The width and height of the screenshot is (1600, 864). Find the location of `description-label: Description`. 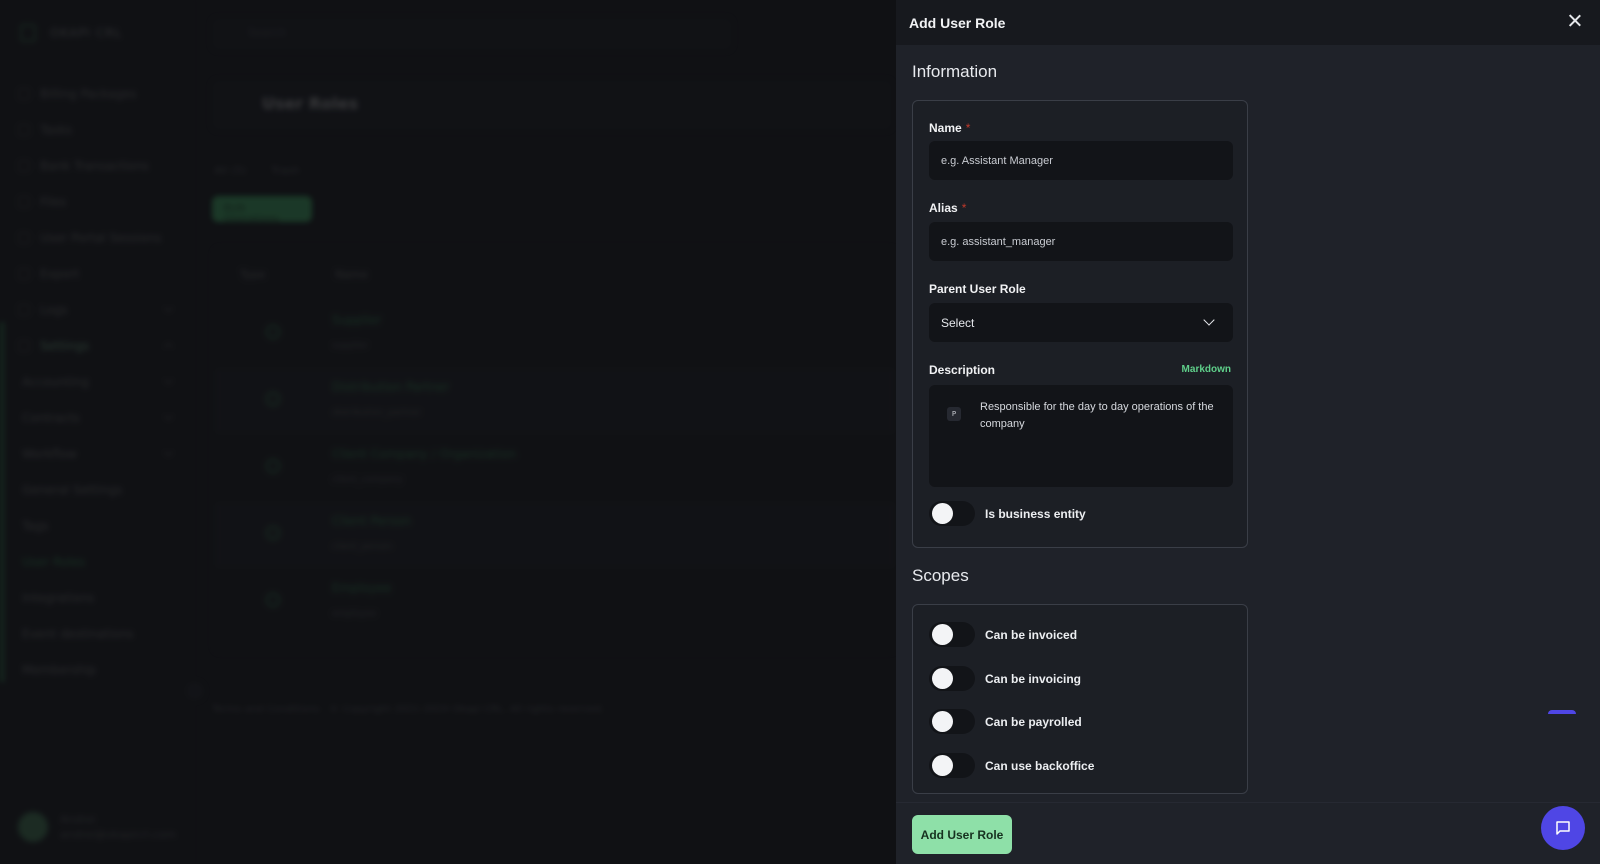

description-label: Description is located at coordinates (962, 370).